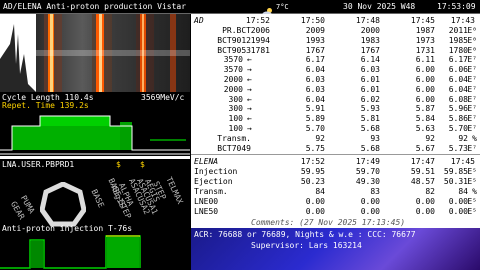 Image resolution: width=480 pixels, height=270 pixels. I want to click on comments: Comments: (27 Nov 2025 17:13:45), so click(328, 222).